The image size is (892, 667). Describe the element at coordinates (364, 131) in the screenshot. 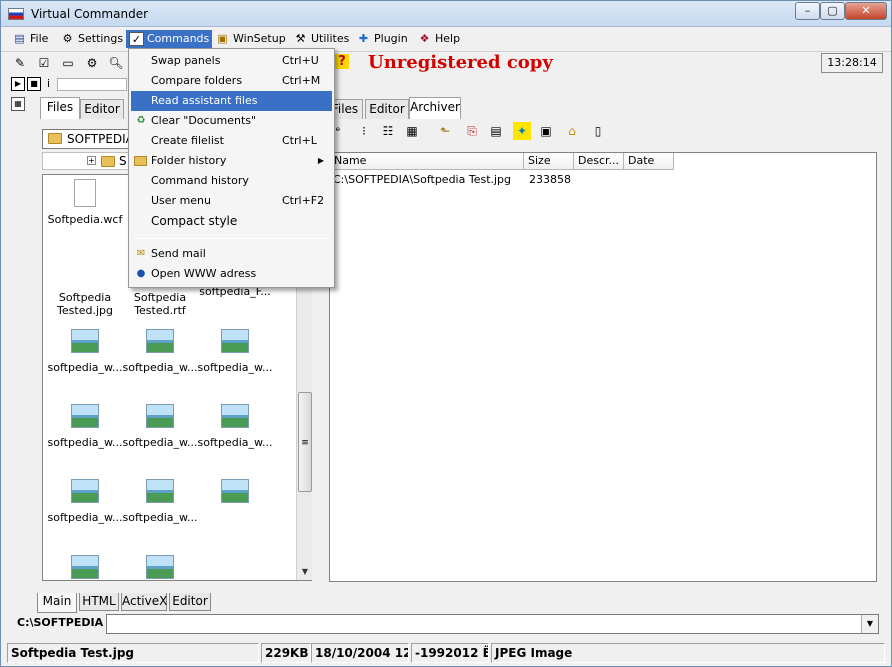

I see `small-icons-icon: ⁝` at that location.